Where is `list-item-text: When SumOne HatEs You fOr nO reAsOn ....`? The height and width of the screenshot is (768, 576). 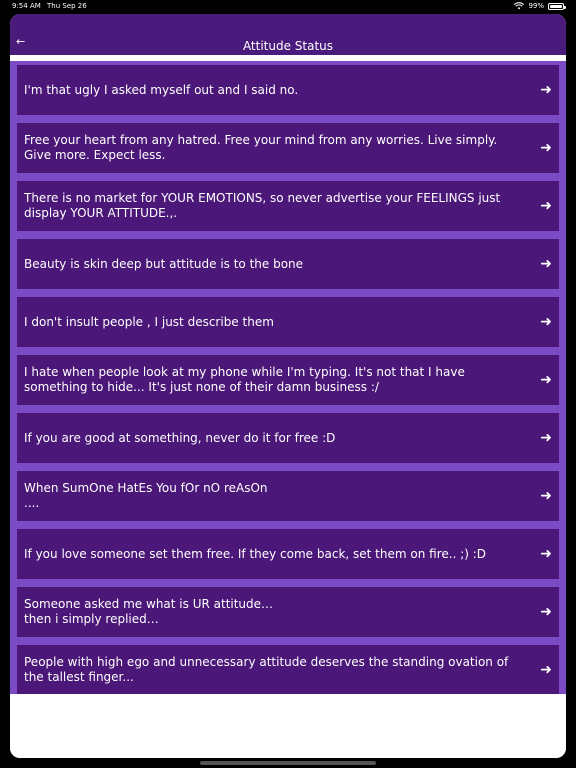
list-item-text: When SumOne HatEs You fOr nO reAsOn .... is located at coordinates (146, 495).